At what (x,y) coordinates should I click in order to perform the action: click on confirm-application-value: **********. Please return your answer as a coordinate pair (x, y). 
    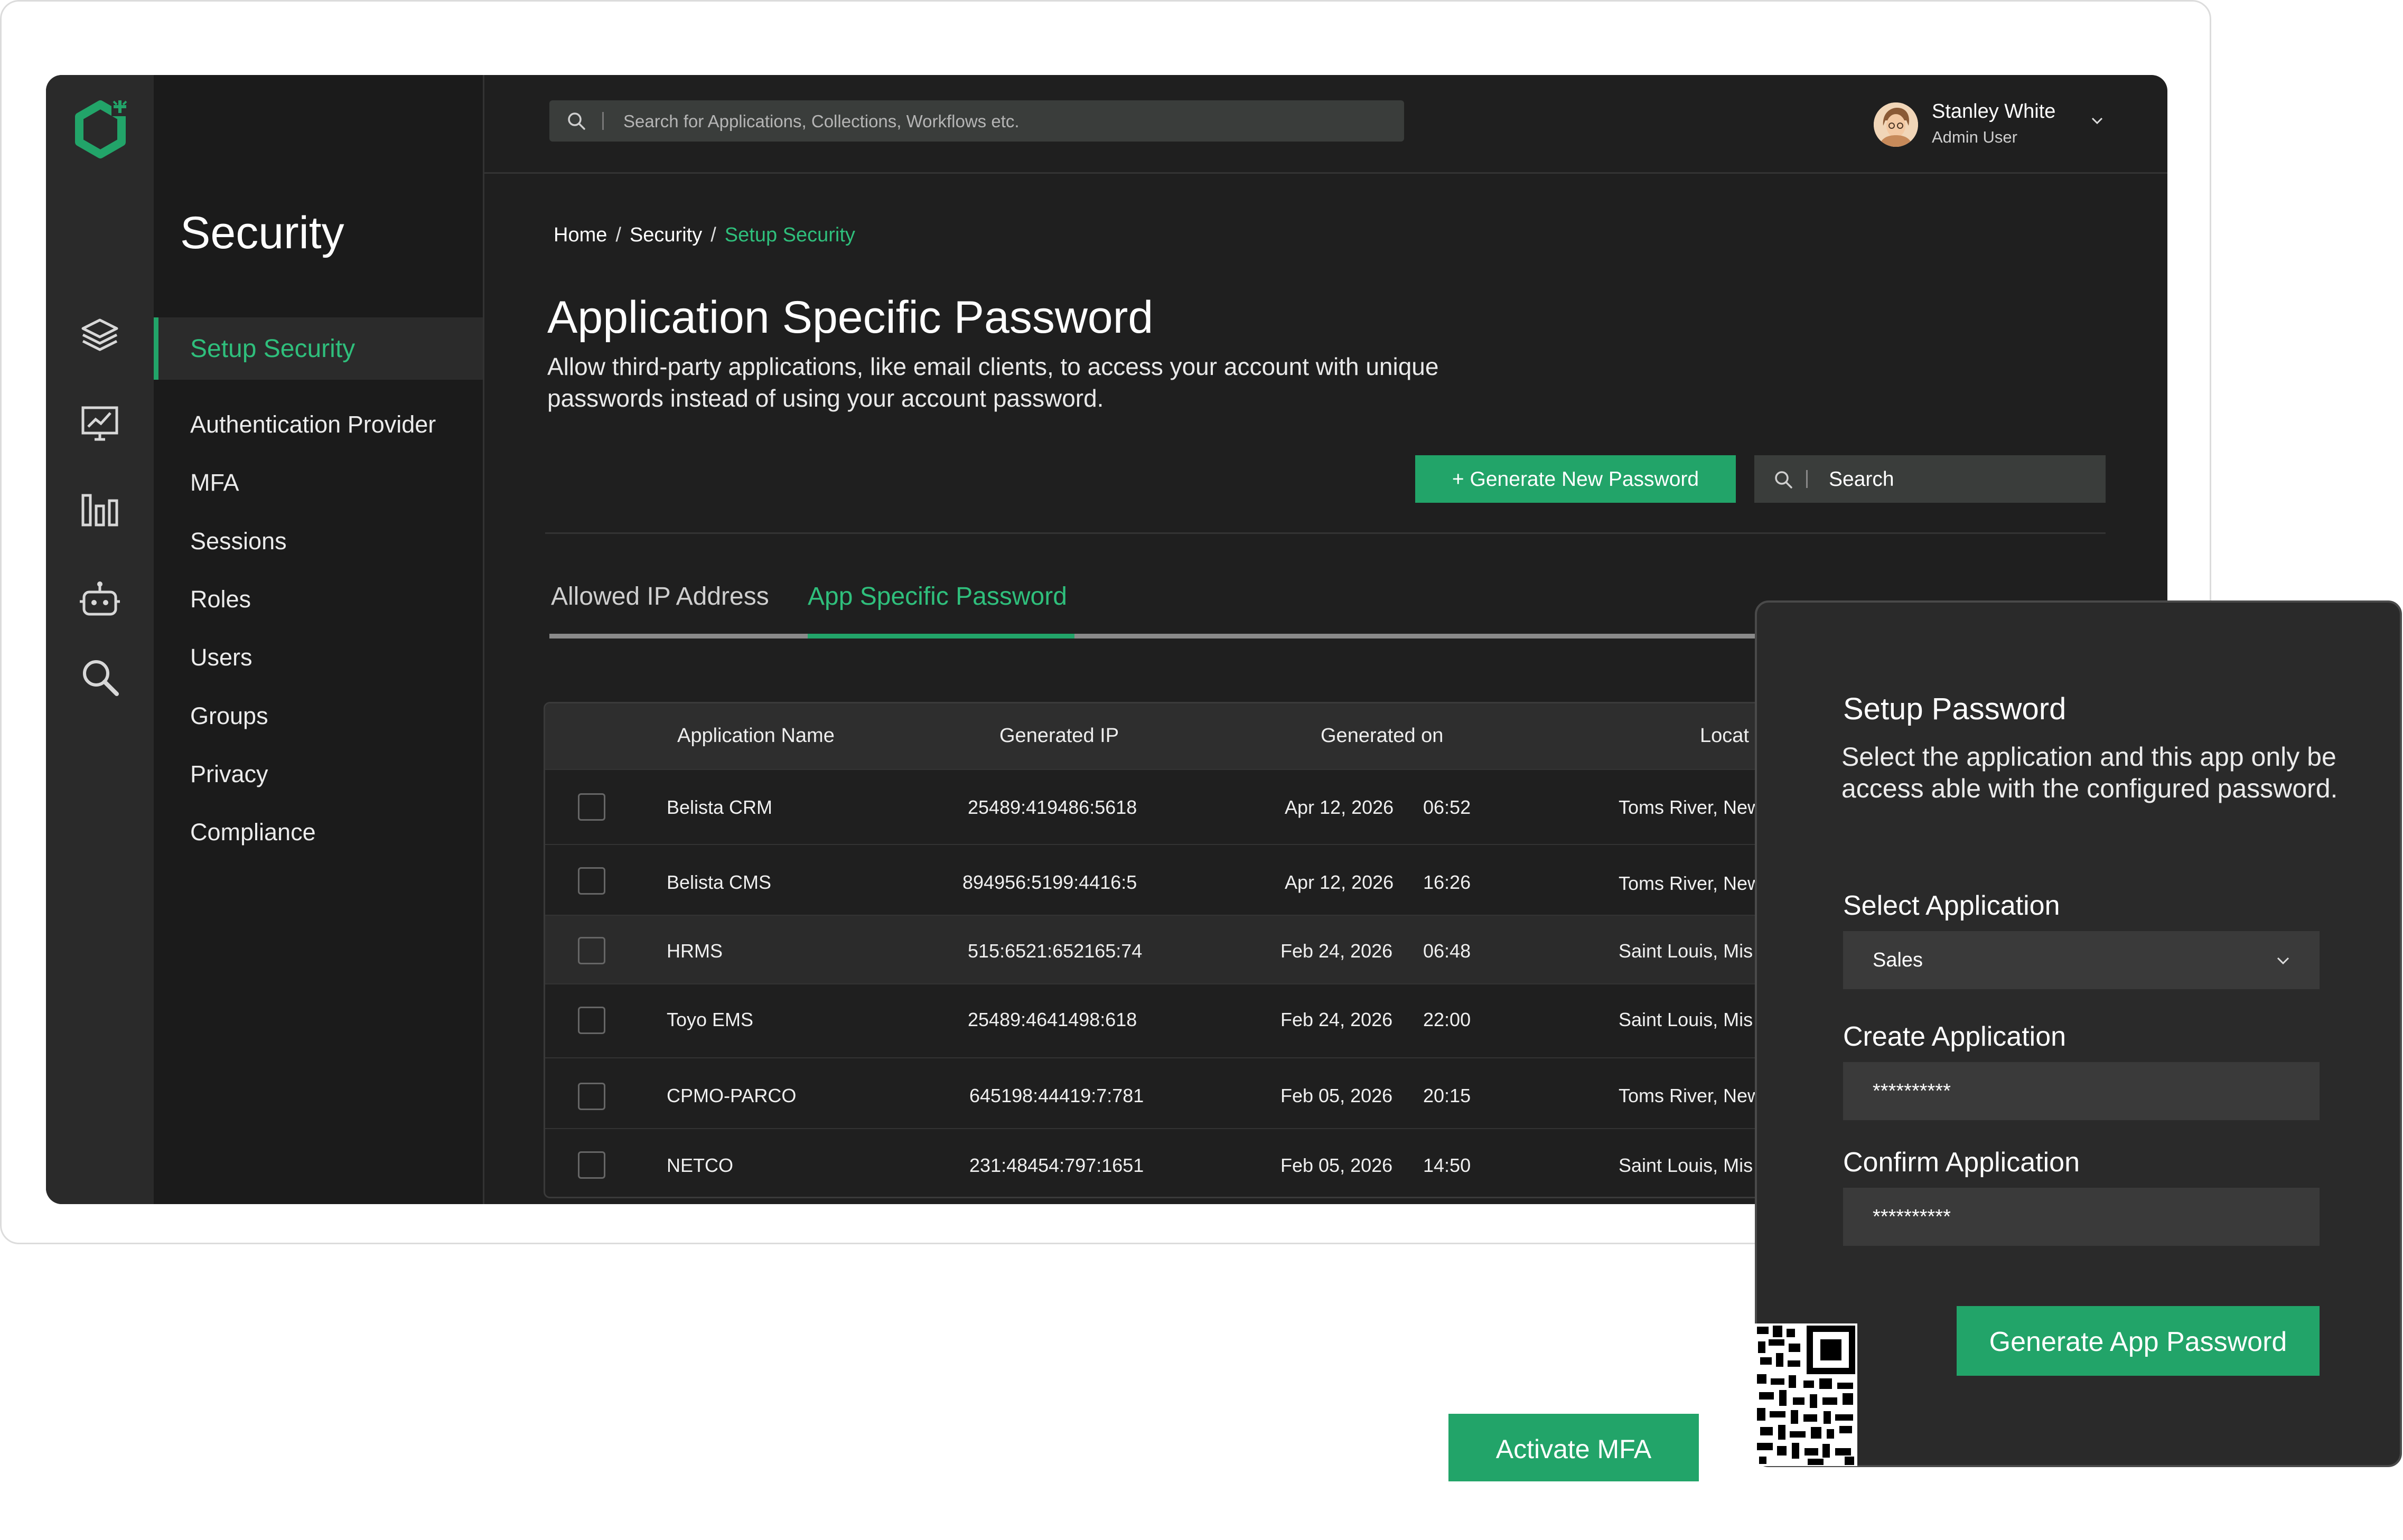
    Looking at the image, I should click on (1912, 1217).